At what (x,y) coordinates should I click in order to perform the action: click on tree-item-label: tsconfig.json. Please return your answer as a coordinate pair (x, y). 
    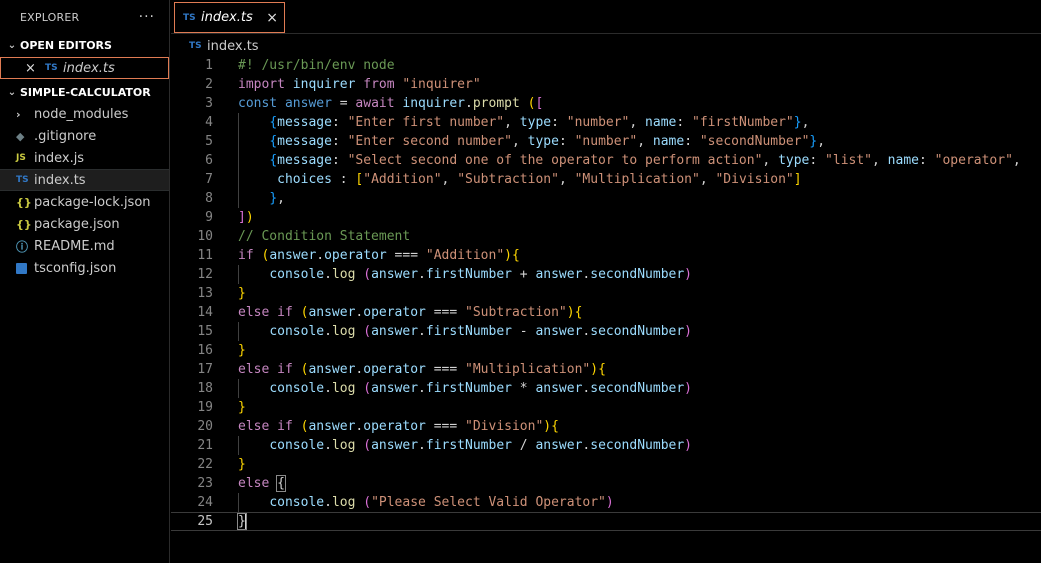
    Looking at the image, I should click on (75, 268).